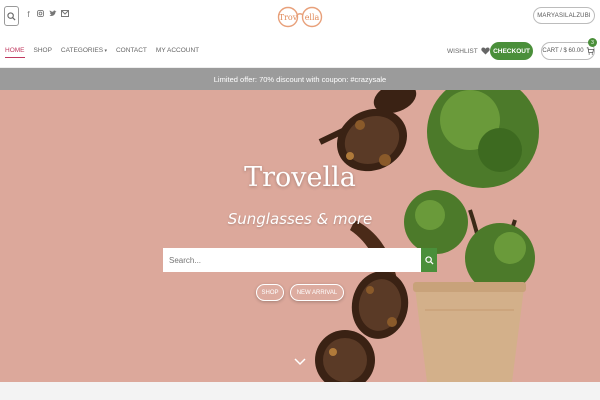 This screenshot has width=600, height=400. I want to click on sunglasses-bottom-image, so click(362, 301).